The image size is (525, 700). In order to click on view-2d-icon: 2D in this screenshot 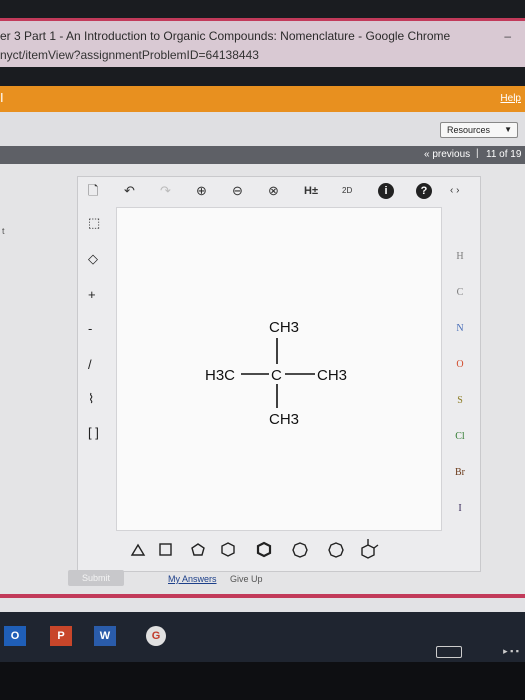, I will do `click(347, 191)`.